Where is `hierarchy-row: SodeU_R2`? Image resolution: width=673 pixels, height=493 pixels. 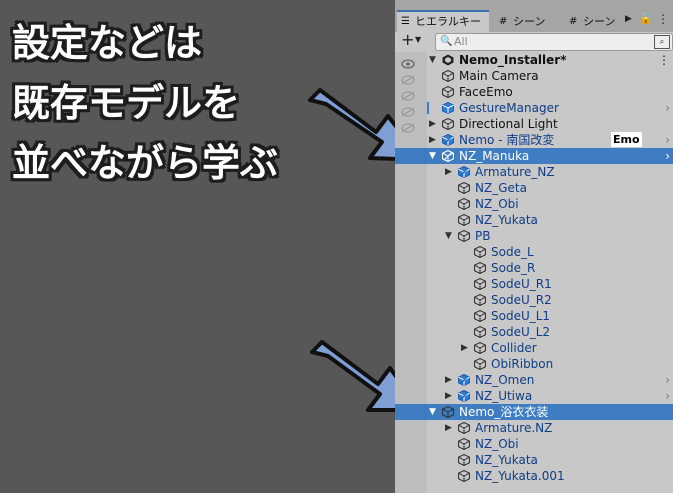 hierarchy-row: SodeU_R2 is located at coordinates (534, 300).